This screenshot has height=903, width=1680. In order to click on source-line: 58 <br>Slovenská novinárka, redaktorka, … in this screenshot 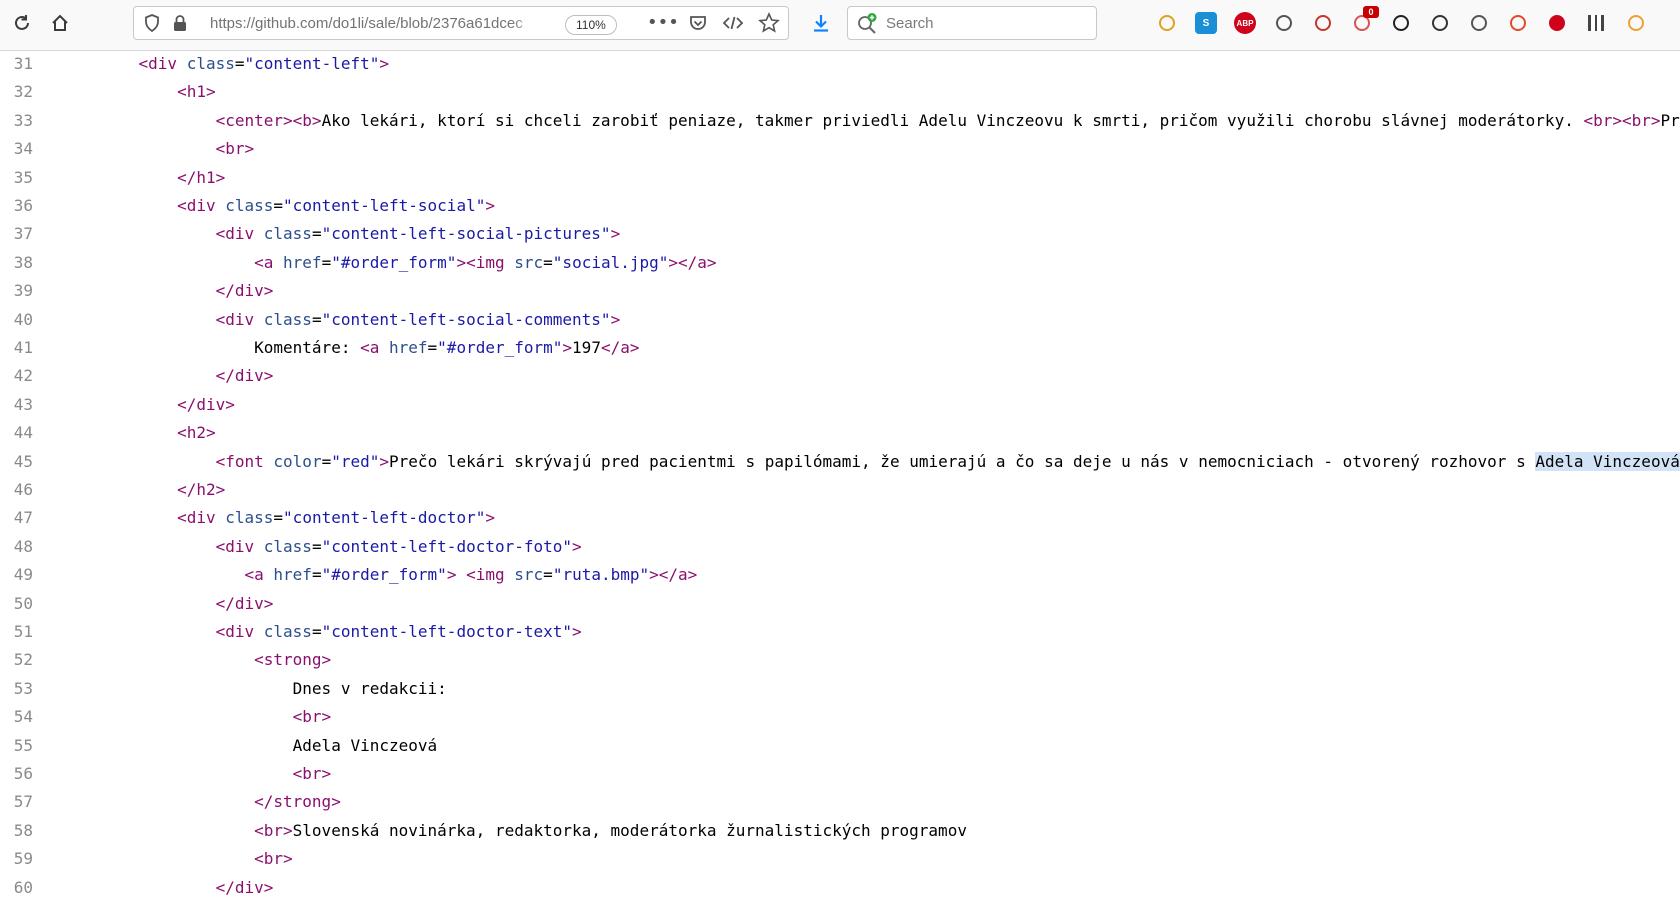, I will do `click(840, 832)`.